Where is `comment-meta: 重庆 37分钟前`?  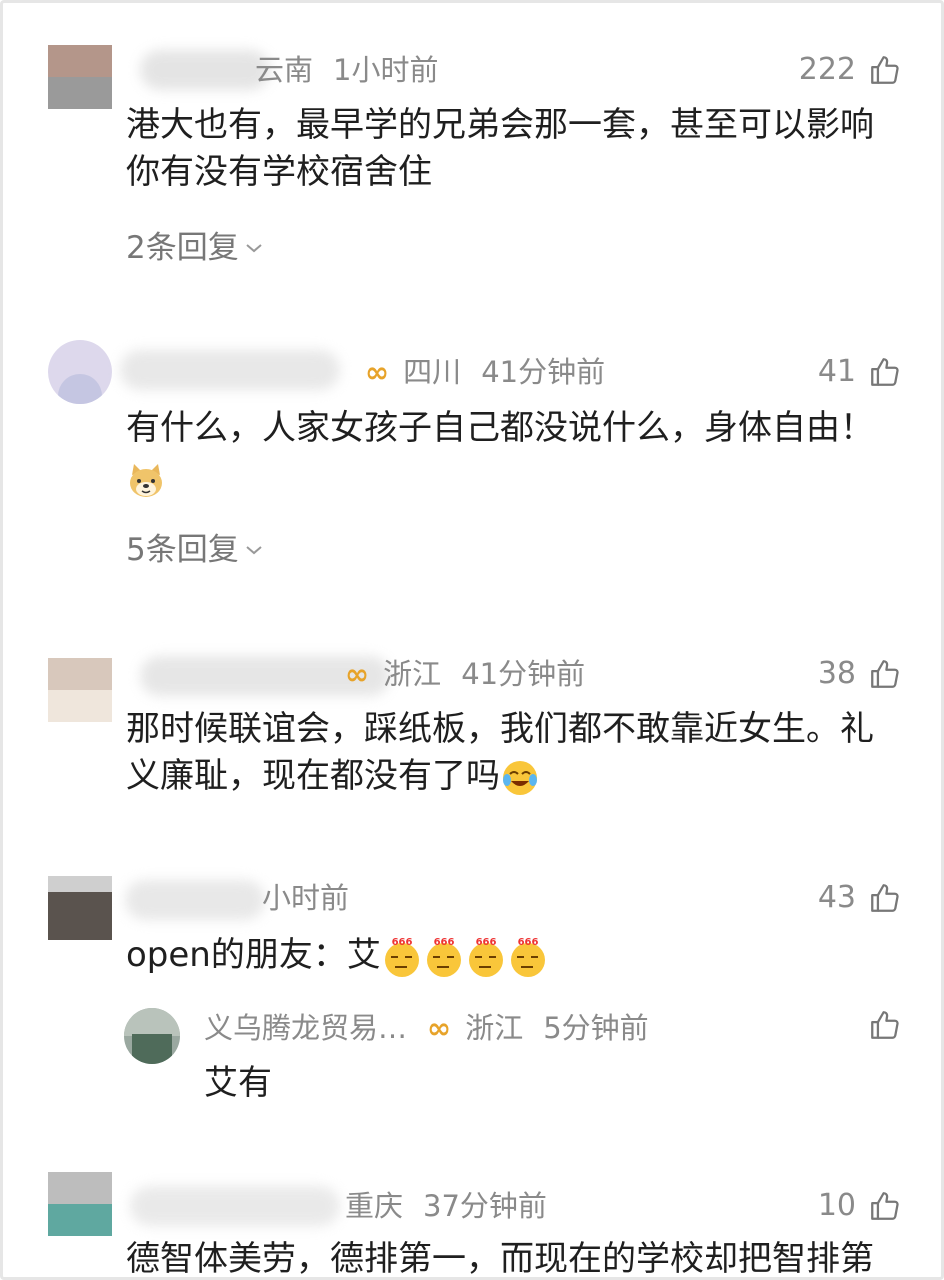 comment-meta: 重庆 37分钟前 is located at coordinates (446, 1206).